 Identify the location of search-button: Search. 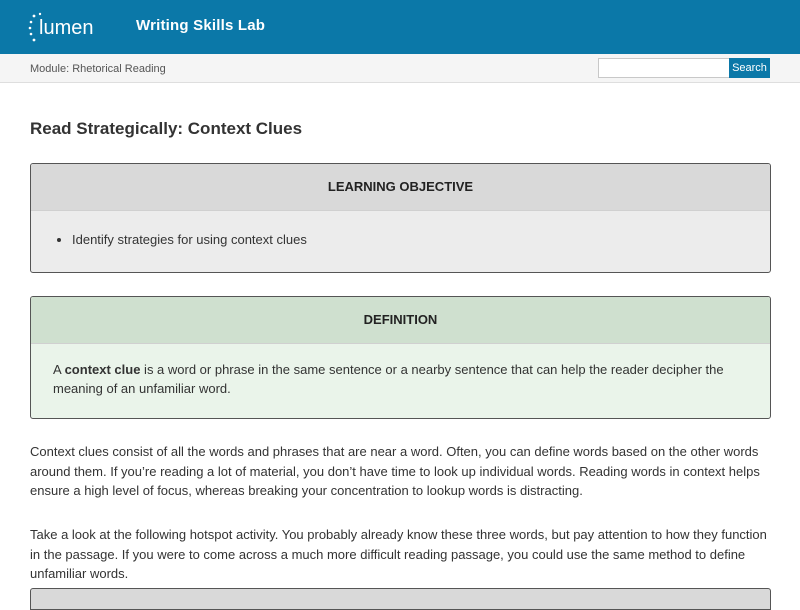
(749, 68).